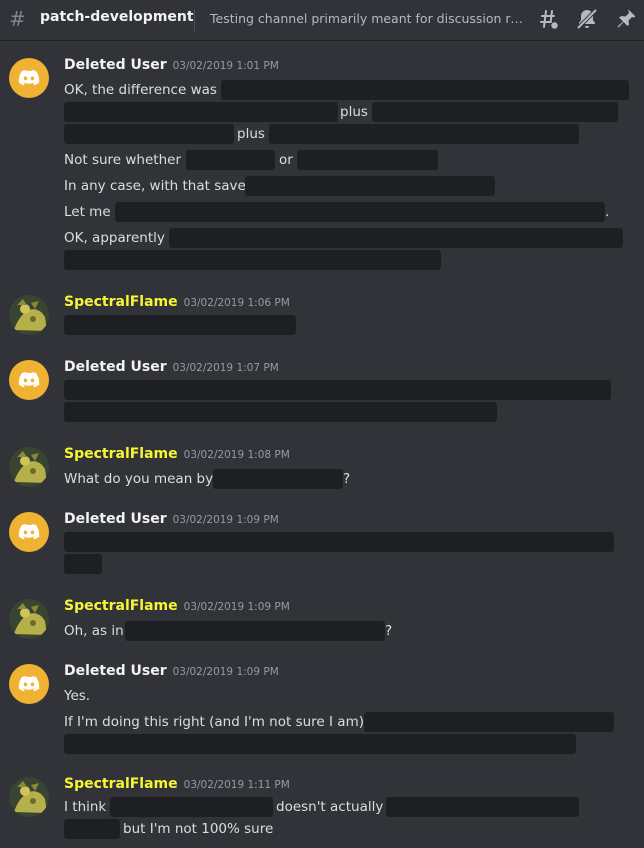  I want to click on message-text: Not sure whether, so click(122, 160).